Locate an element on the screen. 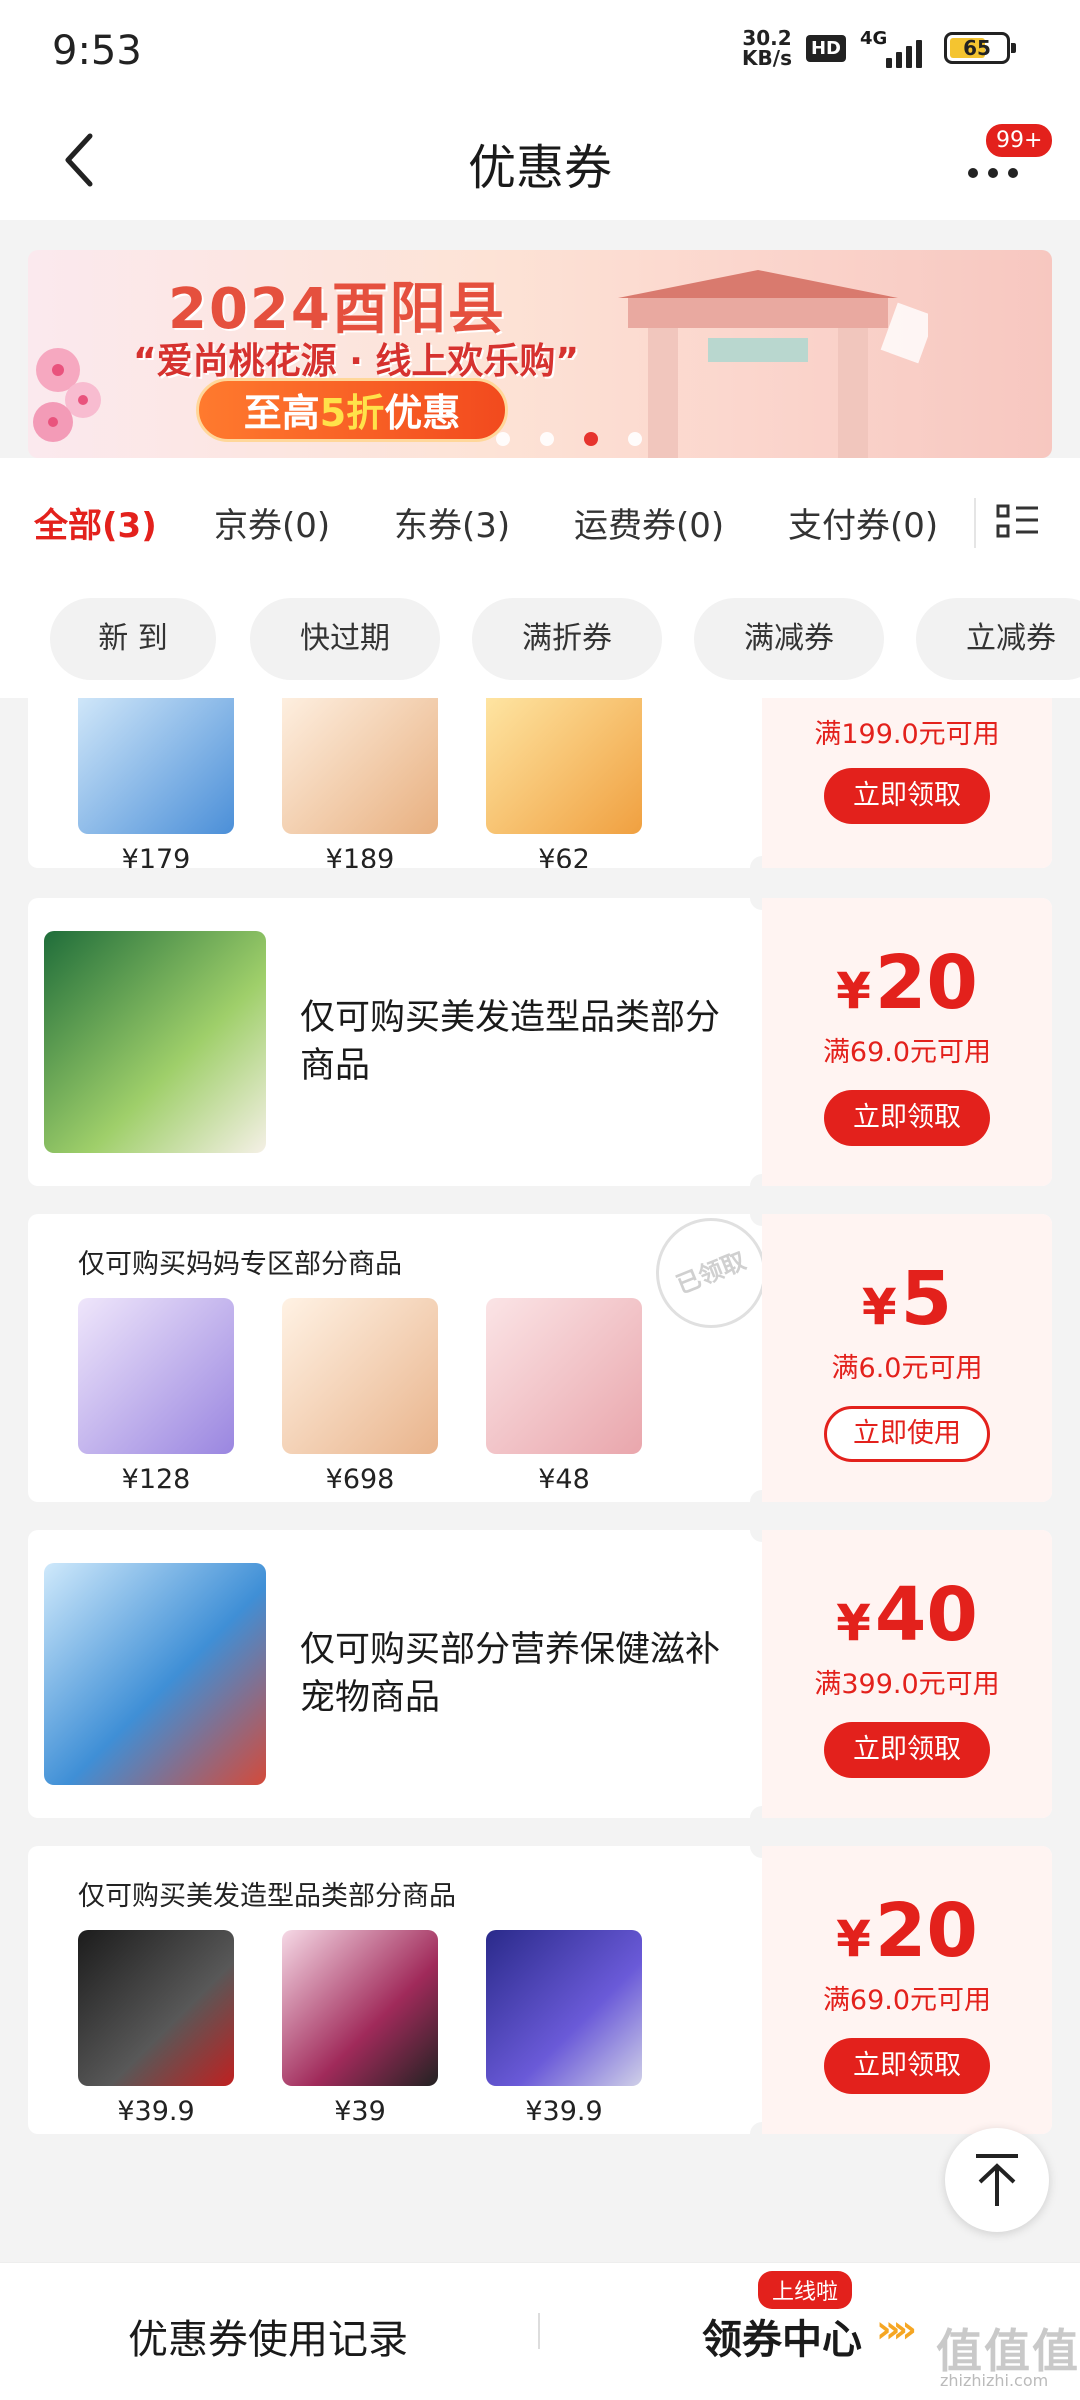  coupon-value-panel: ¥40 满399.0元可用 立即领取 is located at coordinates (907, 1674).